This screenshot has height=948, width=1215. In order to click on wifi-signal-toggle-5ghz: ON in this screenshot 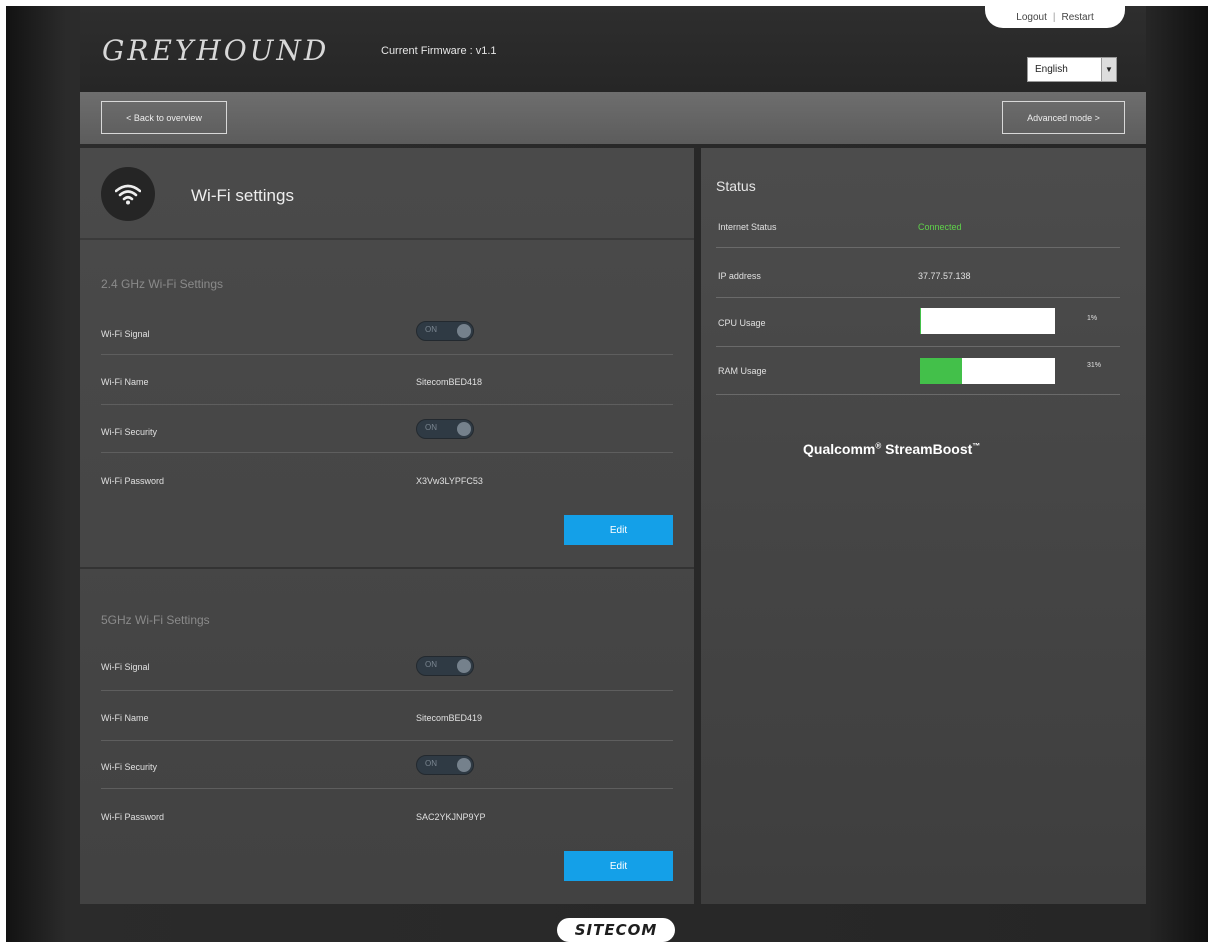, I will do `click(445, 666)`.